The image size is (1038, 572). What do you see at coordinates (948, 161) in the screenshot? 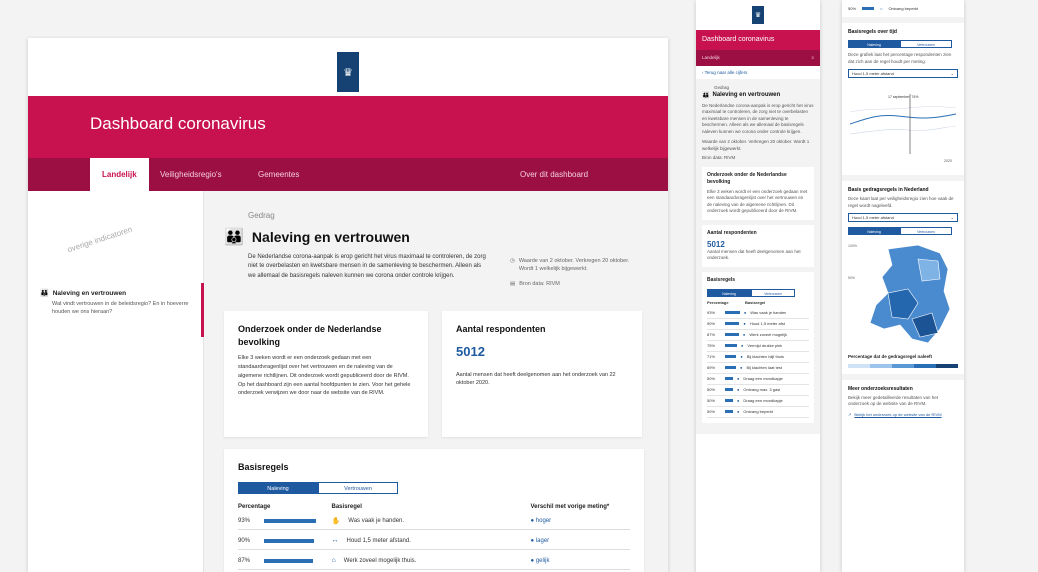
I see `chart-x-label: 2020` at bounding box center [948, 161].